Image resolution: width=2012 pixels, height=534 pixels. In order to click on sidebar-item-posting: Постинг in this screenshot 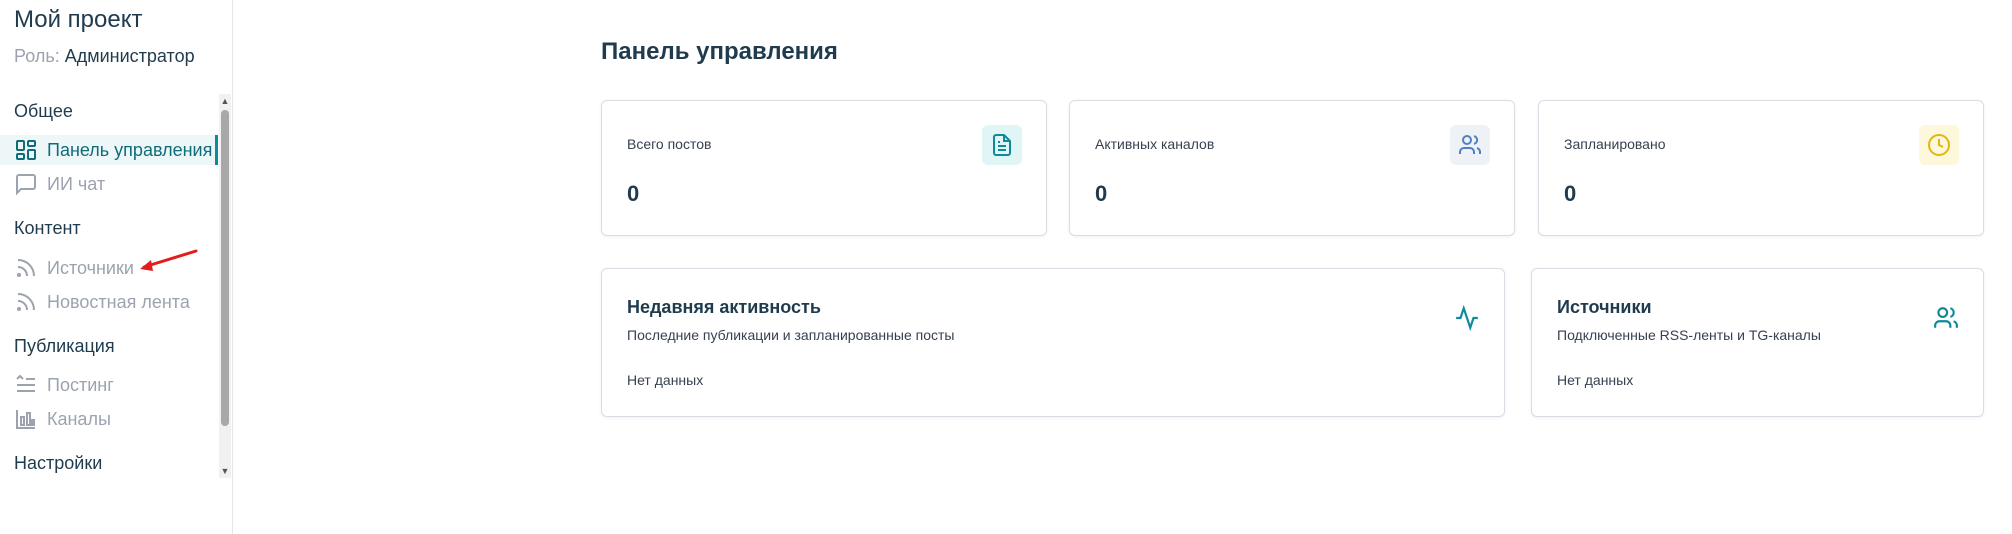, I will do `click(109, 385)`.